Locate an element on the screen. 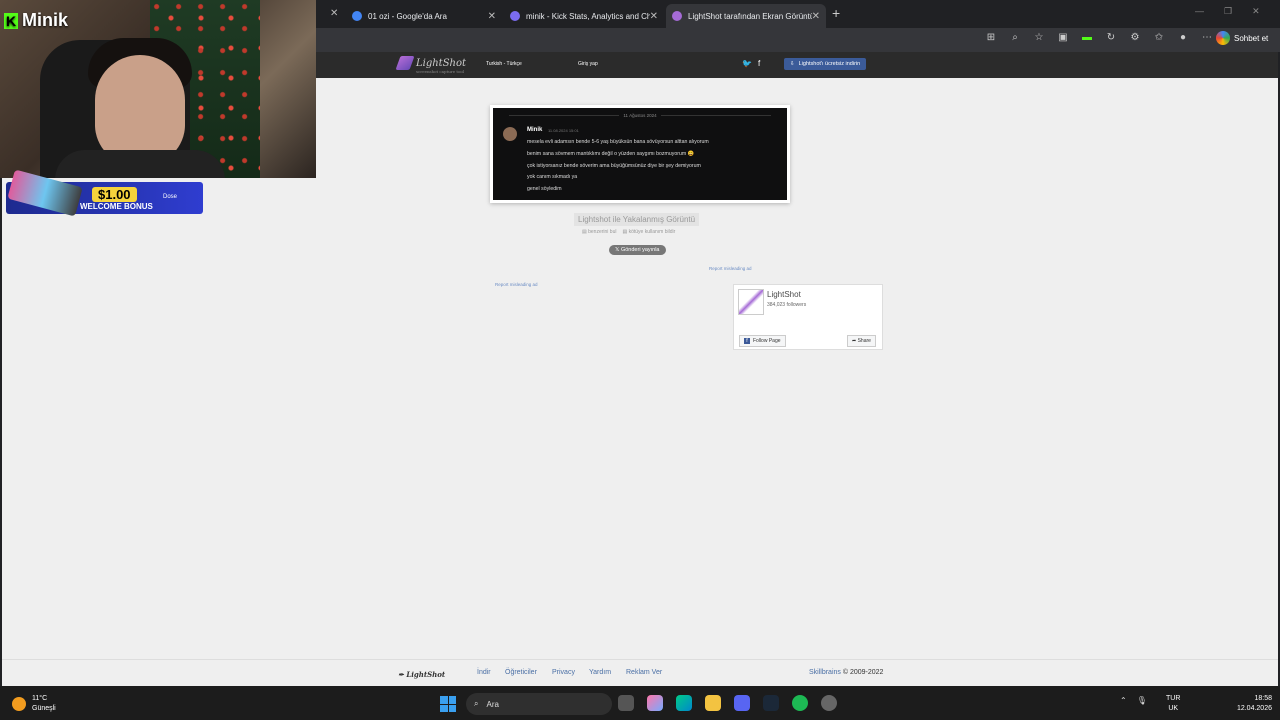 Image resolution: width=1280 pixels, height=720 pixels. feather-icon is located at coordinates (405, 63).